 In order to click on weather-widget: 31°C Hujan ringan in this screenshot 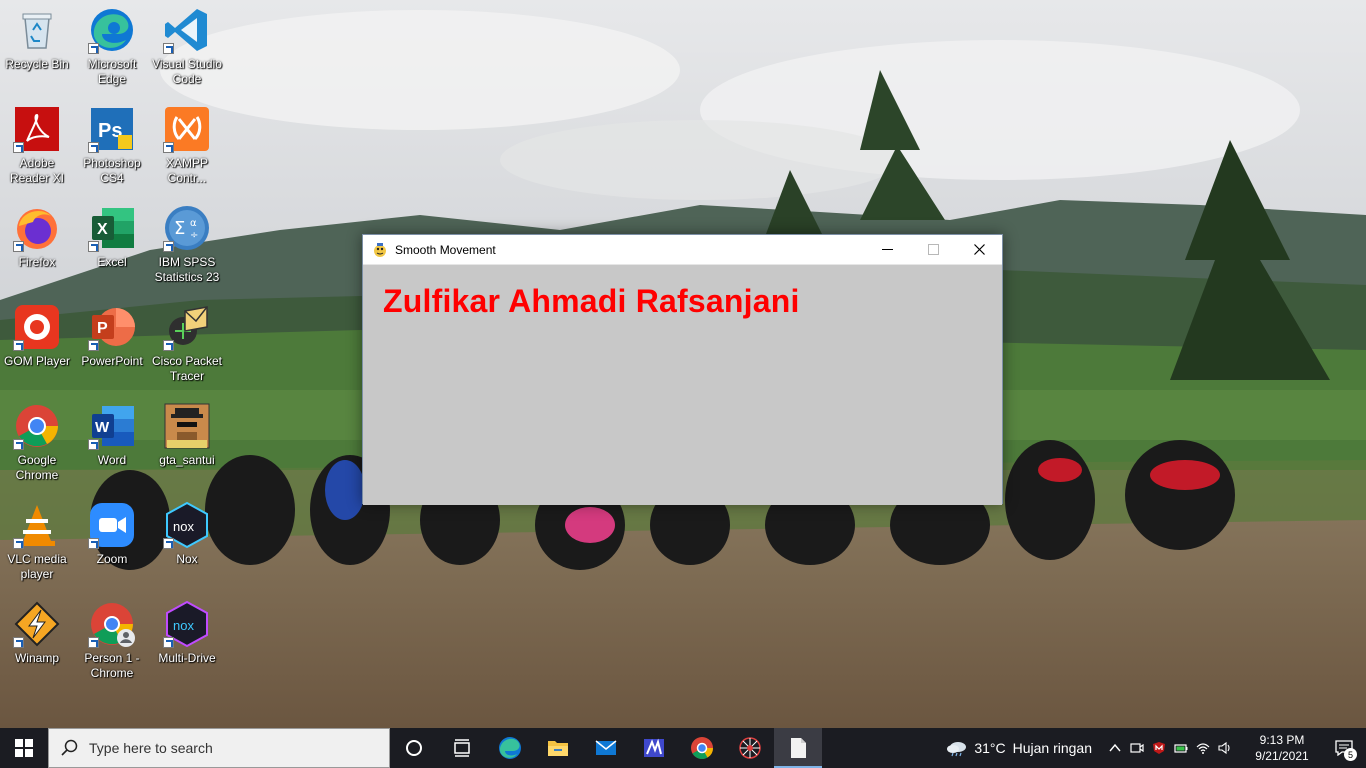, I will do `click(1019, 748)`.